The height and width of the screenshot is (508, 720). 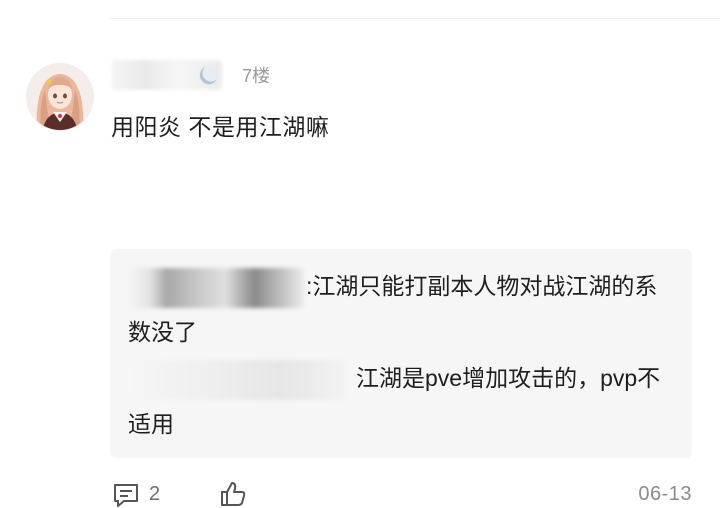 I want to click on reply-item: :江湖只能打副本人物对战江湖的系数没了, so click(x=400, y=309).